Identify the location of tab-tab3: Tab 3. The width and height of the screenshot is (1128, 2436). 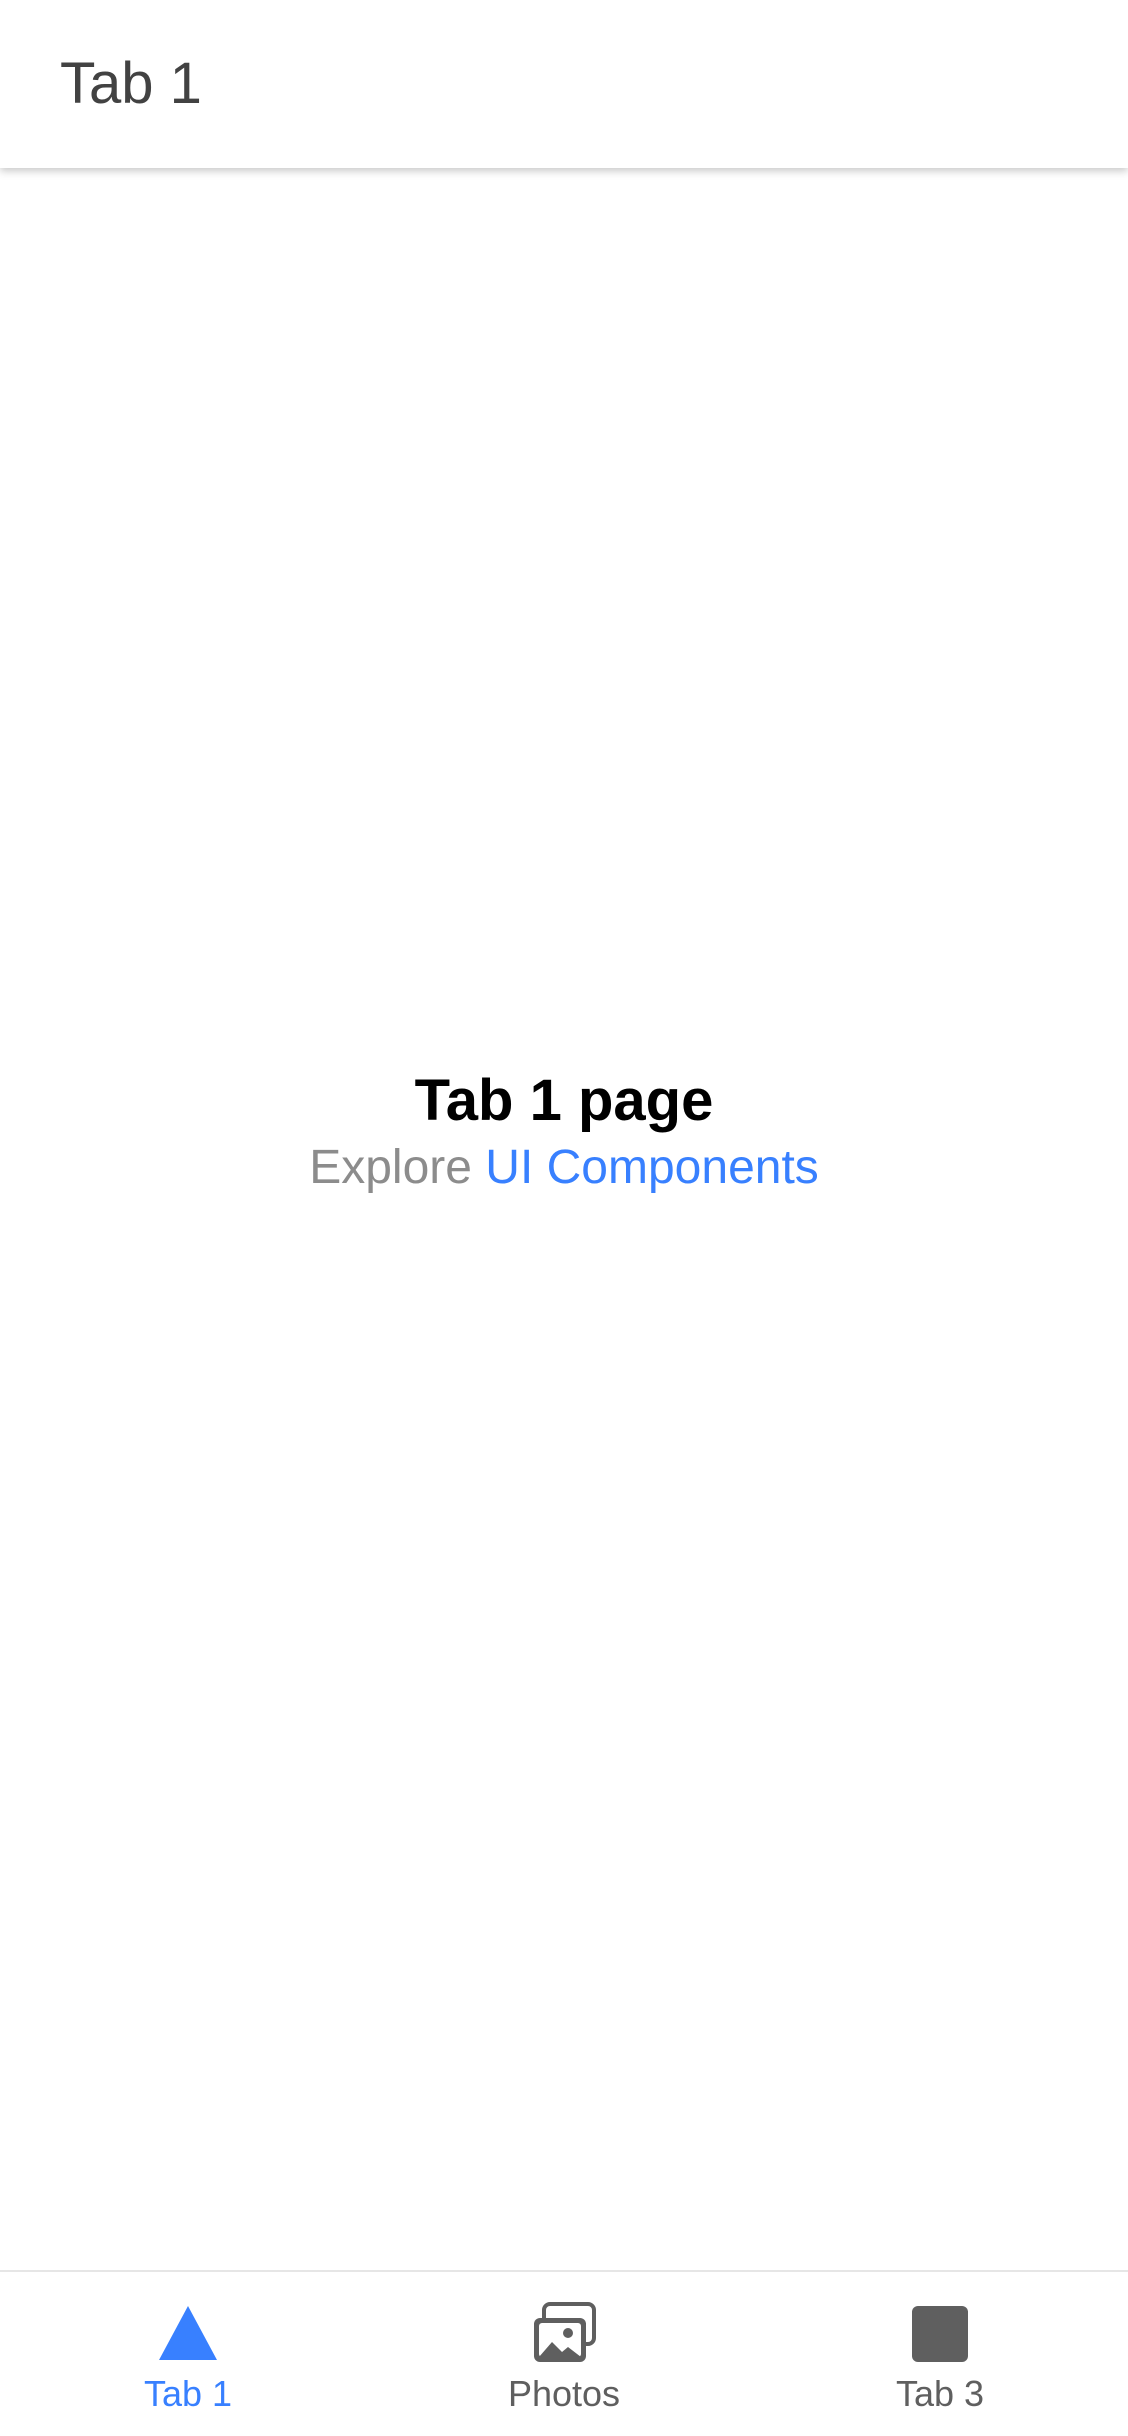
(940, 2354).